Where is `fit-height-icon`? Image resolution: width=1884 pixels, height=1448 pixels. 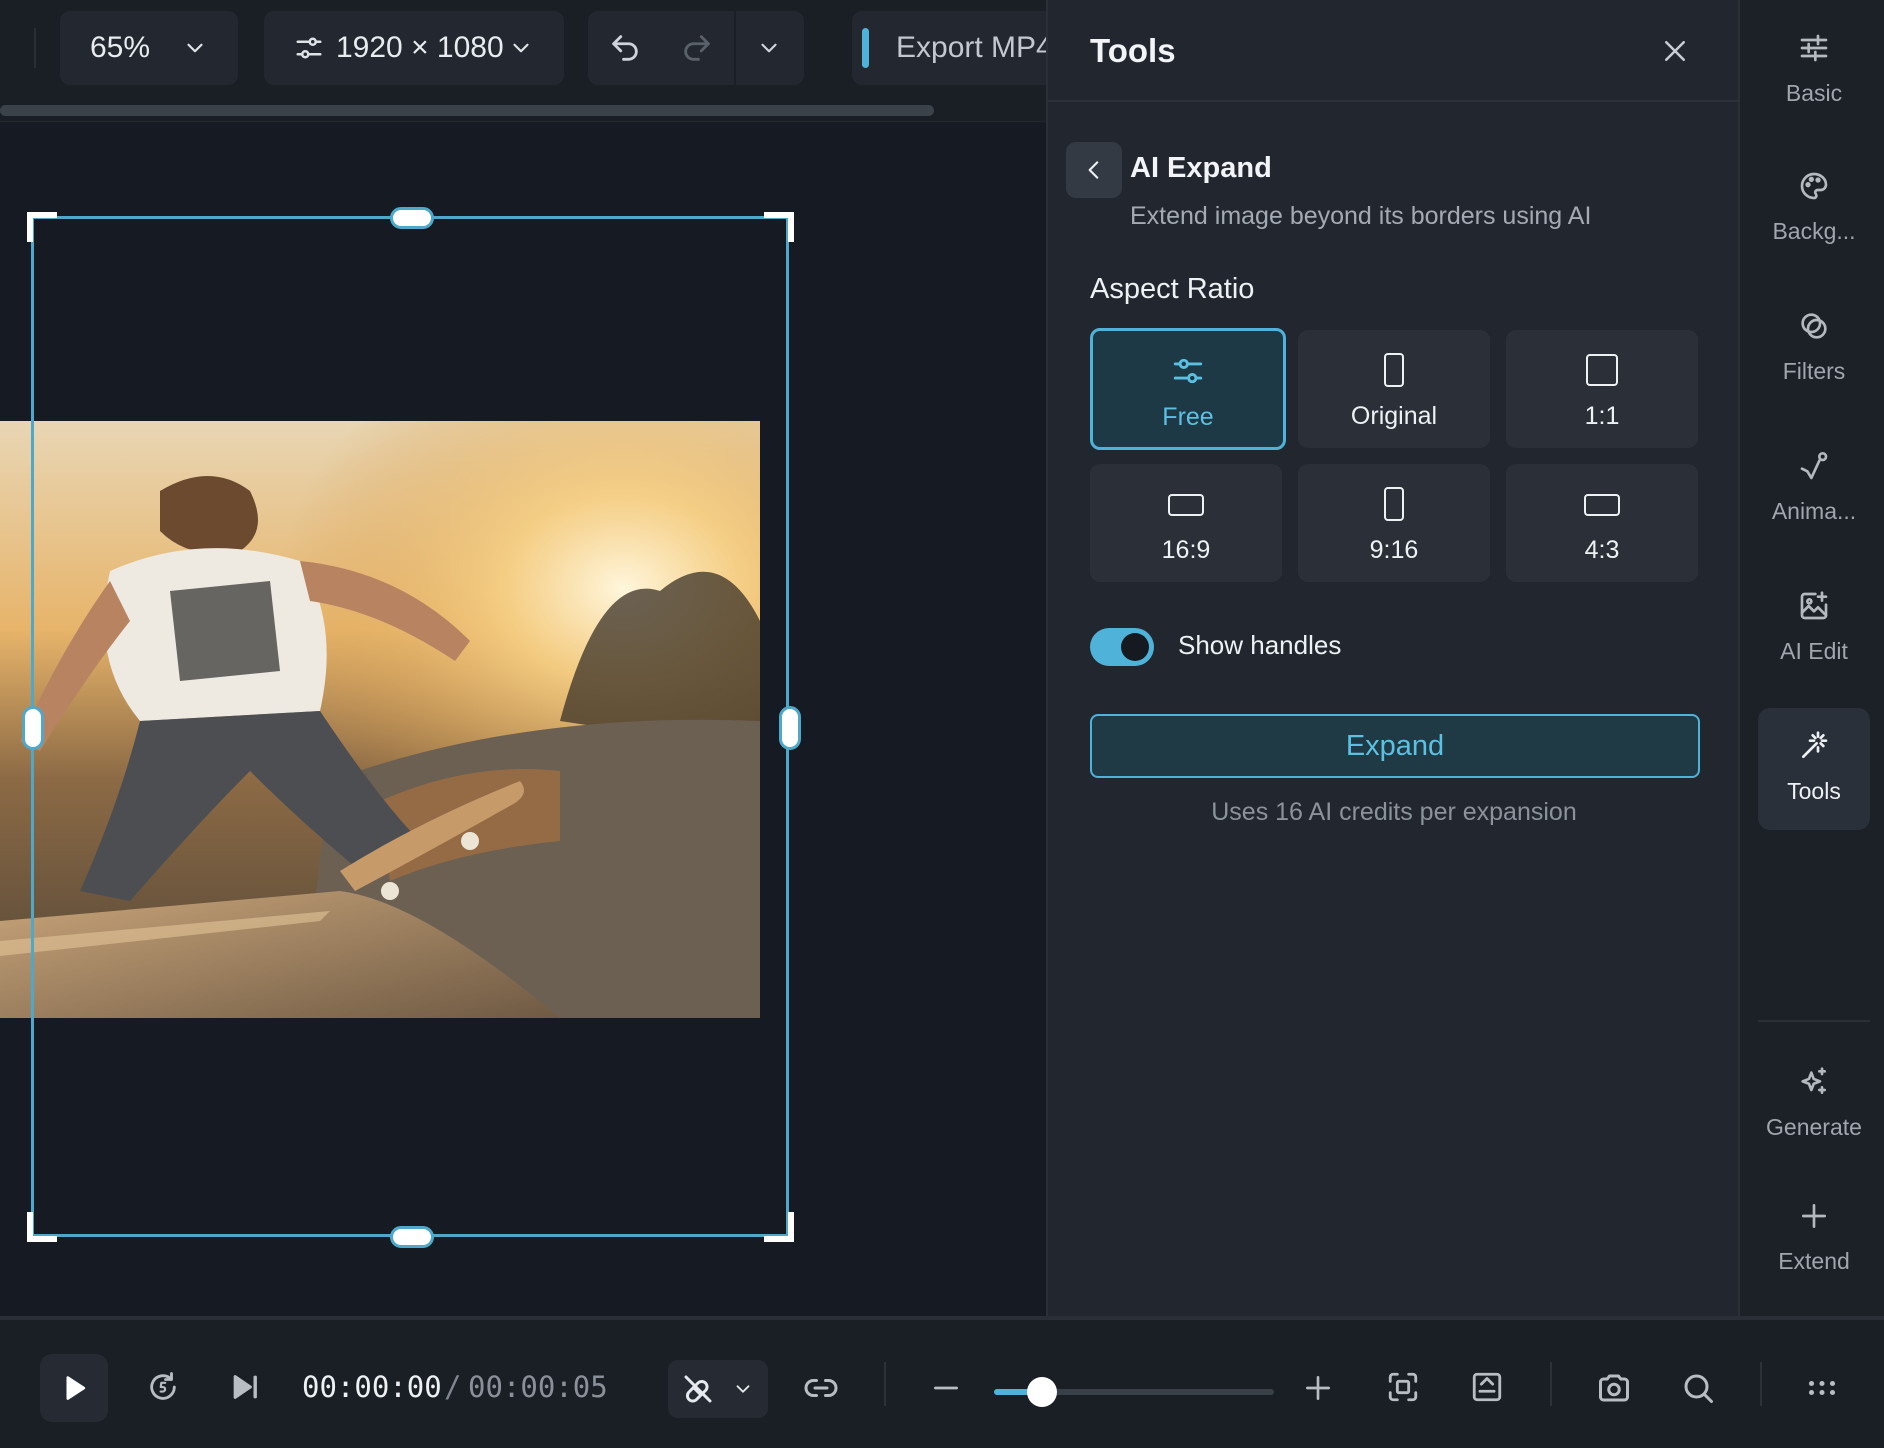
fit-height-icon is located at coordinates (1487, 1387).